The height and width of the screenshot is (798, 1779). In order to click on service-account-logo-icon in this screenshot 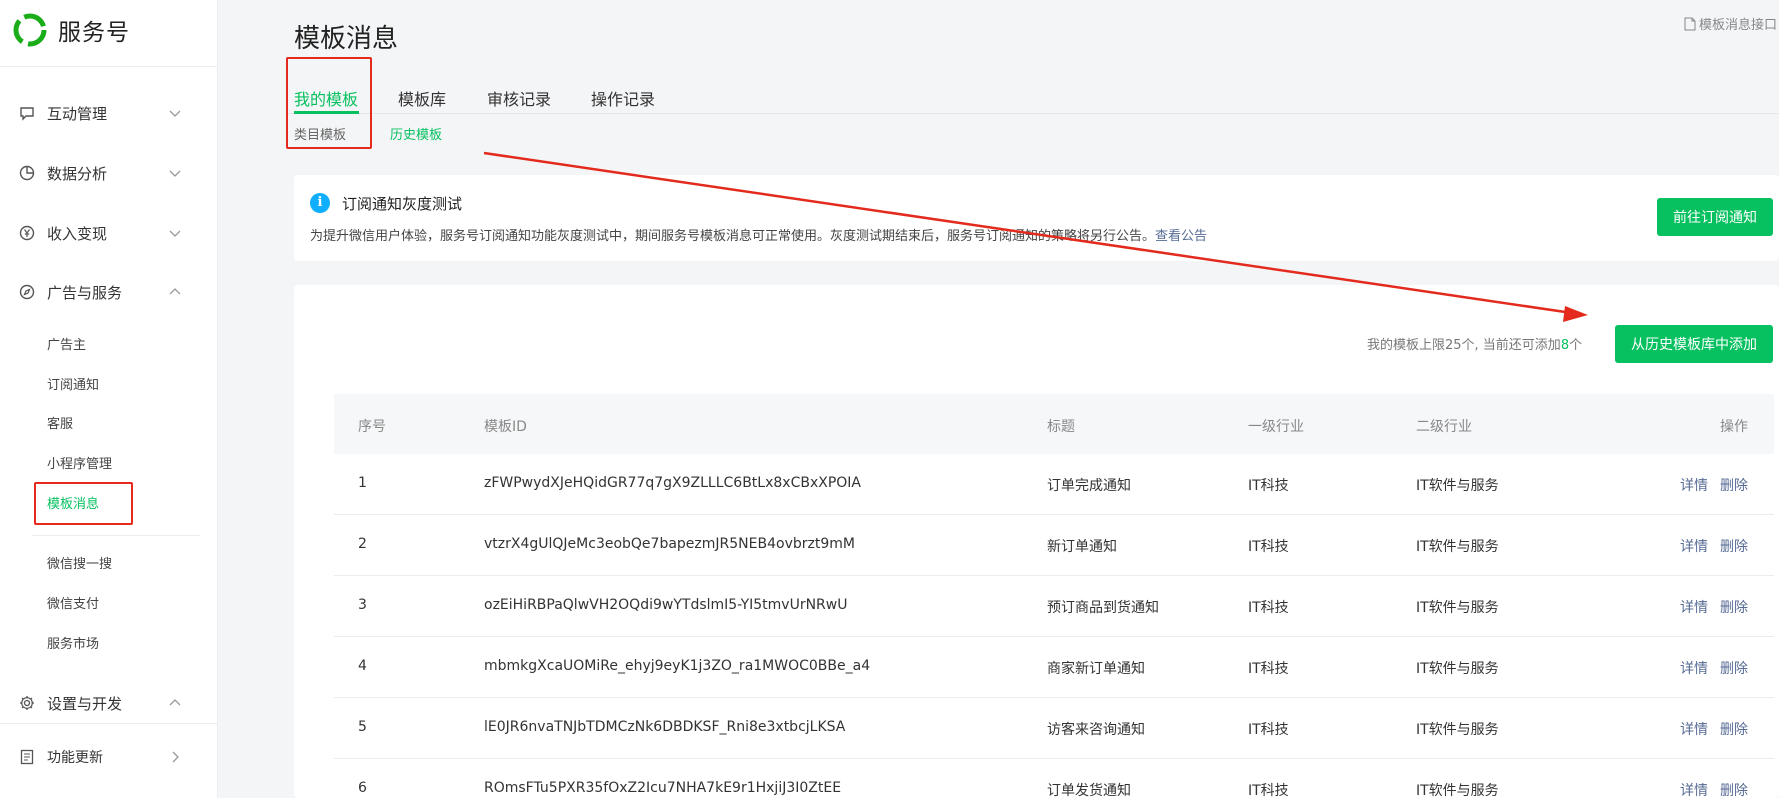, I will do `click(30, 30)`.